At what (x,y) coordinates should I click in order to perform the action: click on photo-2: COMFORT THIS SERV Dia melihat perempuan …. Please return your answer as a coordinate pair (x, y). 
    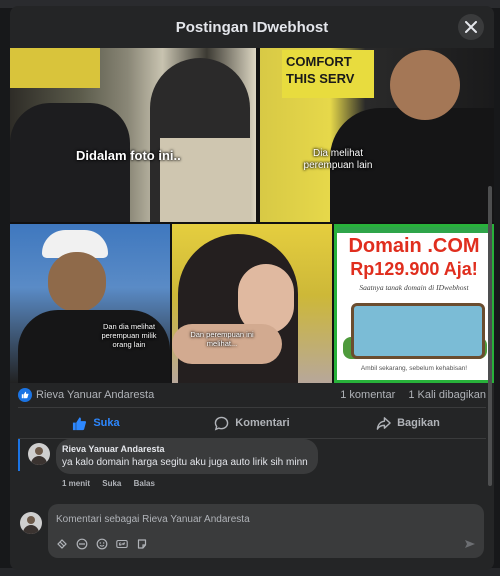
    Looking at the image, I should click on (377, 135).